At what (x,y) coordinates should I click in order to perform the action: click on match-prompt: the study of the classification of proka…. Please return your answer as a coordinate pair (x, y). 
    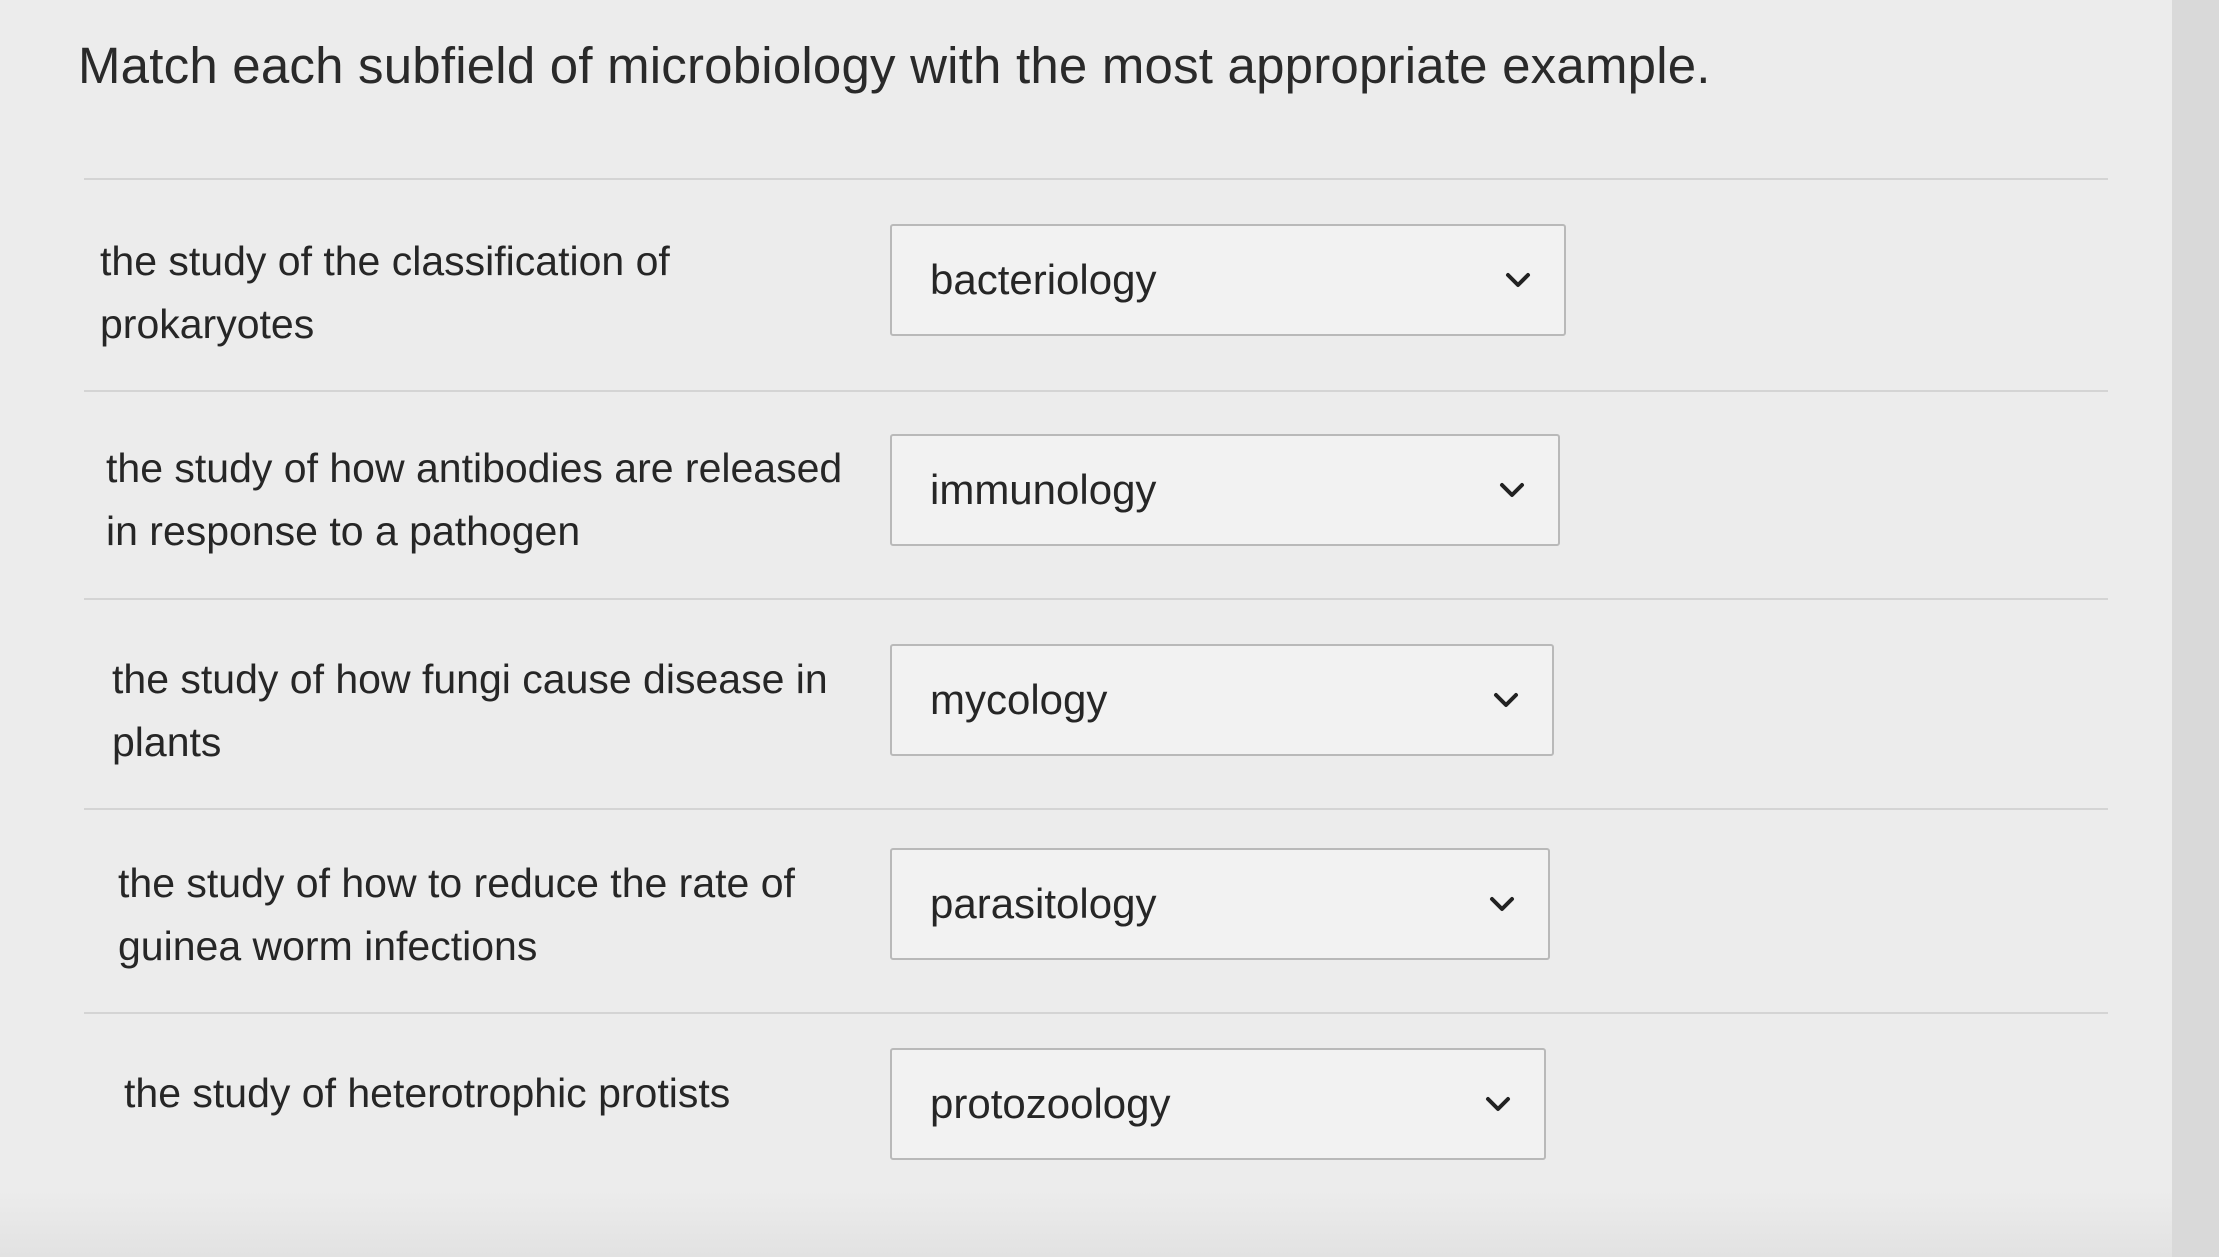
    Looking at the image, I should click on (490, 293).